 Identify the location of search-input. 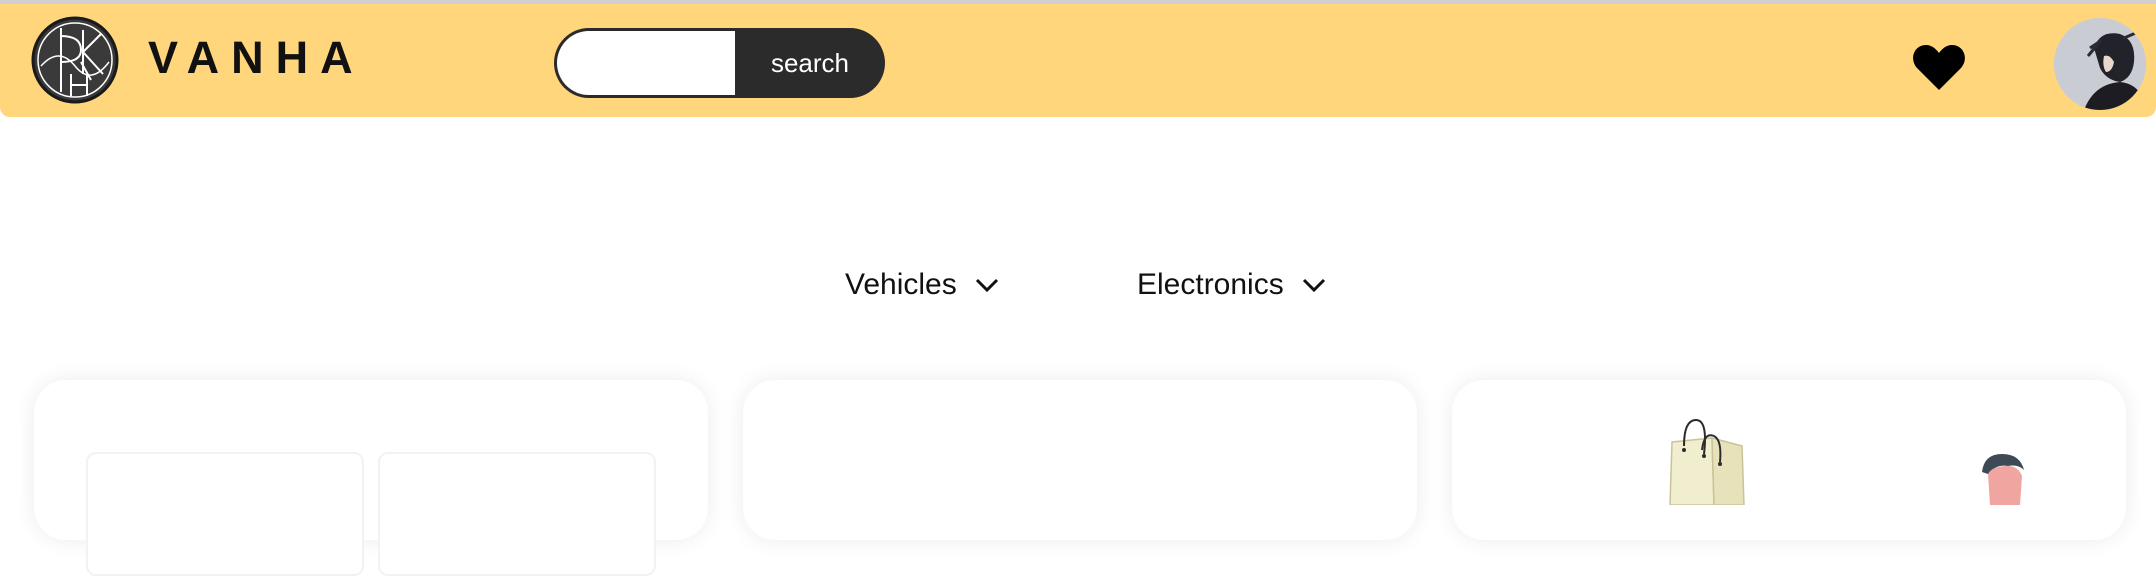
(644, 63).